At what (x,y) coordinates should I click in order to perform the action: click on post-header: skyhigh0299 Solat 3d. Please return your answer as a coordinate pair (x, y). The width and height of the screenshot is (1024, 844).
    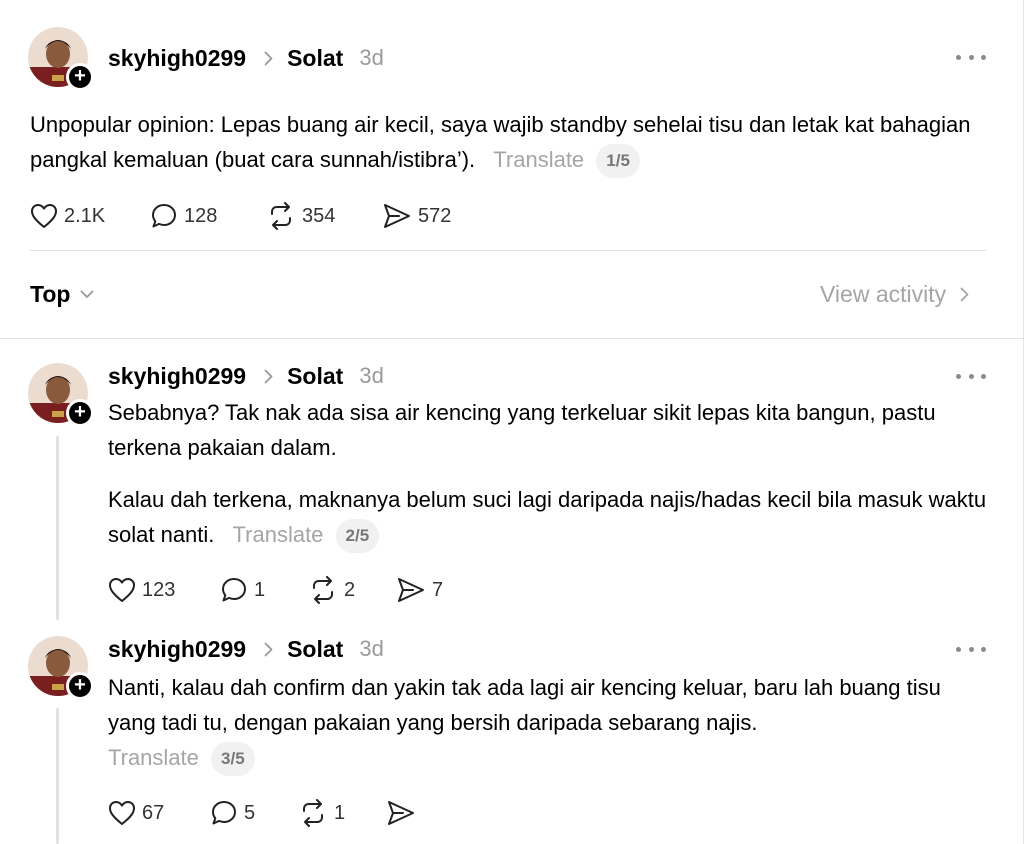
    Looking at the image, I should click on (246, 58).